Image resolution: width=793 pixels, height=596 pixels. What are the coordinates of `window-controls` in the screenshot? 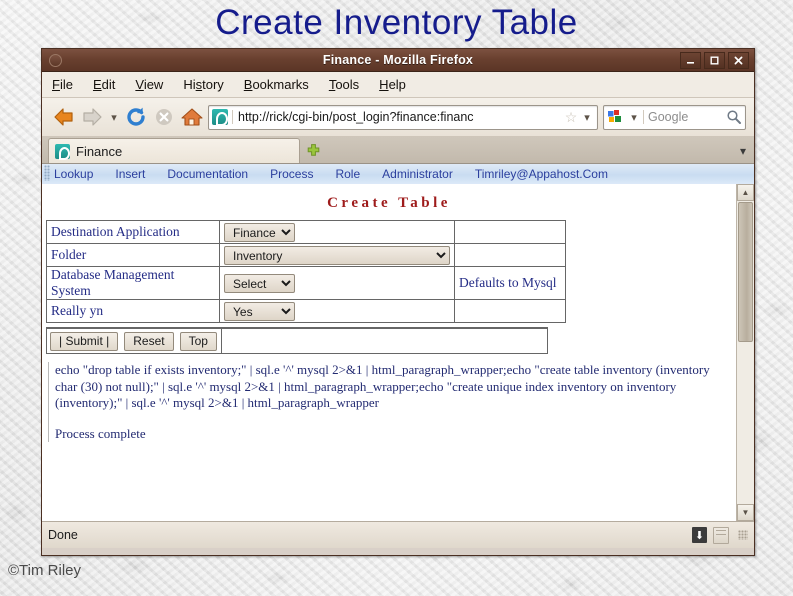 It's located at (715, 60).